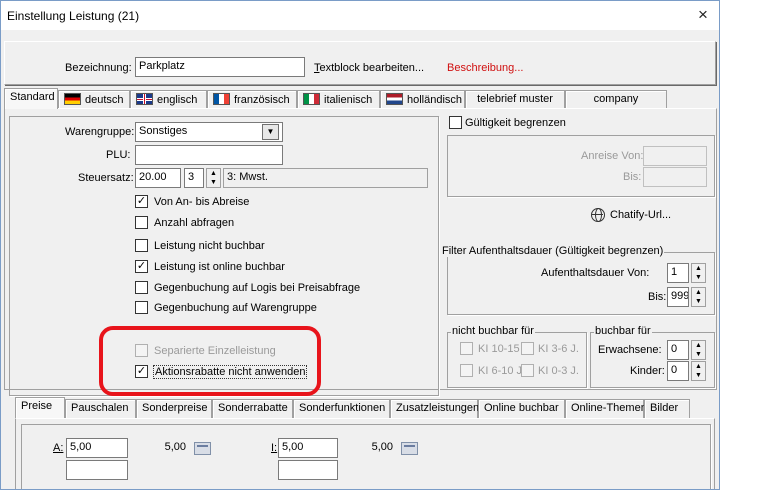  I want to click on price-i-label: I:, so click(274, 448).